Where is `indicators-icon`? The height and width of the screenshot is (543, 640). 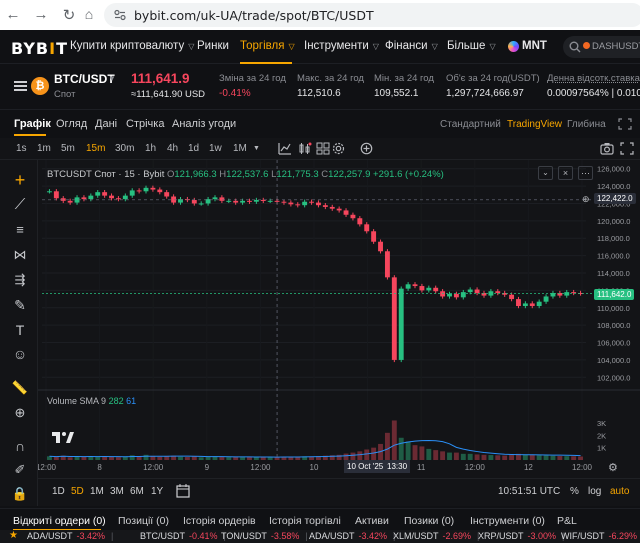 indicators-icon is located at coordinates (285, 148).